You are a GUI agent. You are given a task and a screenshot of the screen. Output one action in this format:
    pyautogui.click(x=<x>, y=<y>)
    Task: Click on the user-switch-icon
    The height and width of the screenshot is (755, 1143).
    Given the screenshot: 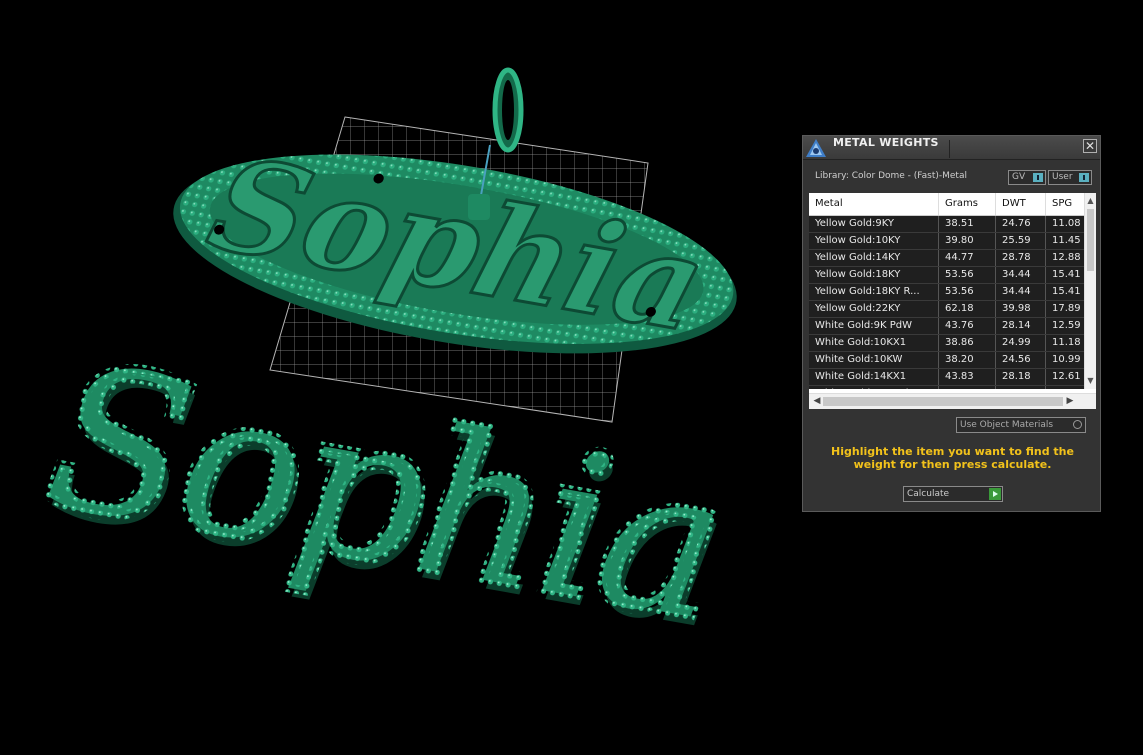 What is the action you would take?
    pyautogui.click(x=1084, y=177)
    